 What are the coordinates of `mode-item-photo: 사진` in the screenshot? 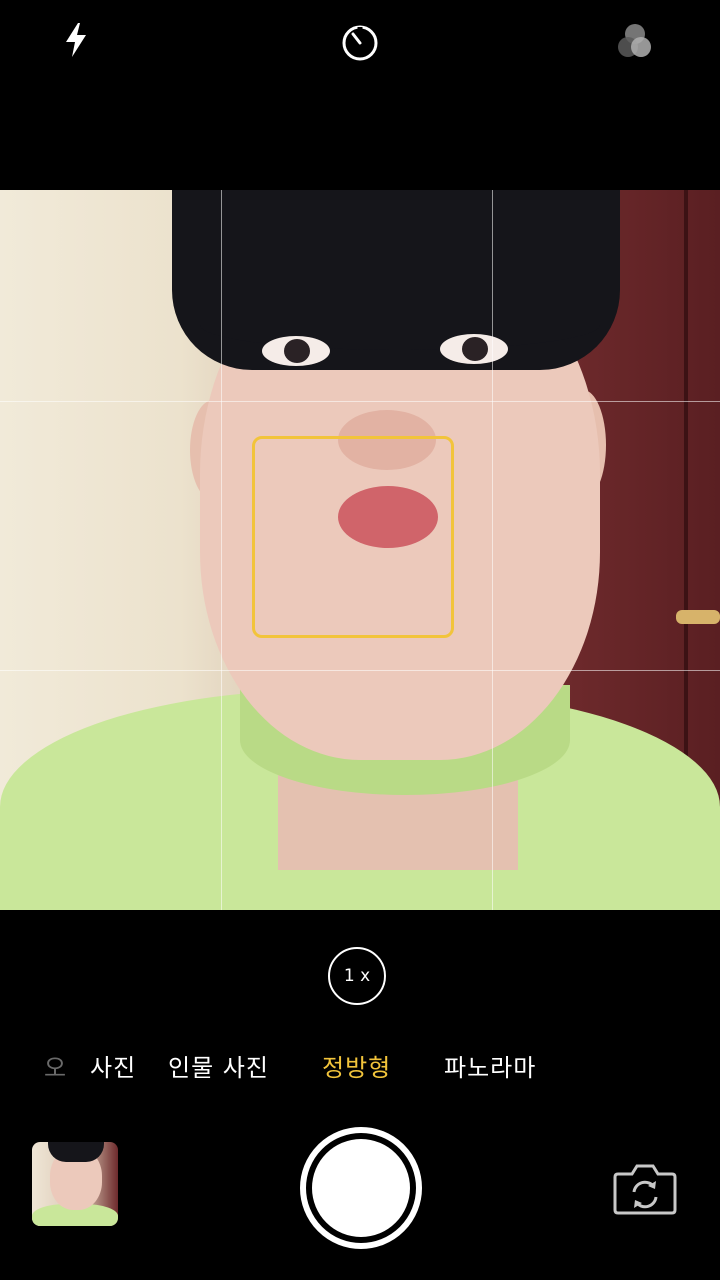 It's located at (113, 1065).